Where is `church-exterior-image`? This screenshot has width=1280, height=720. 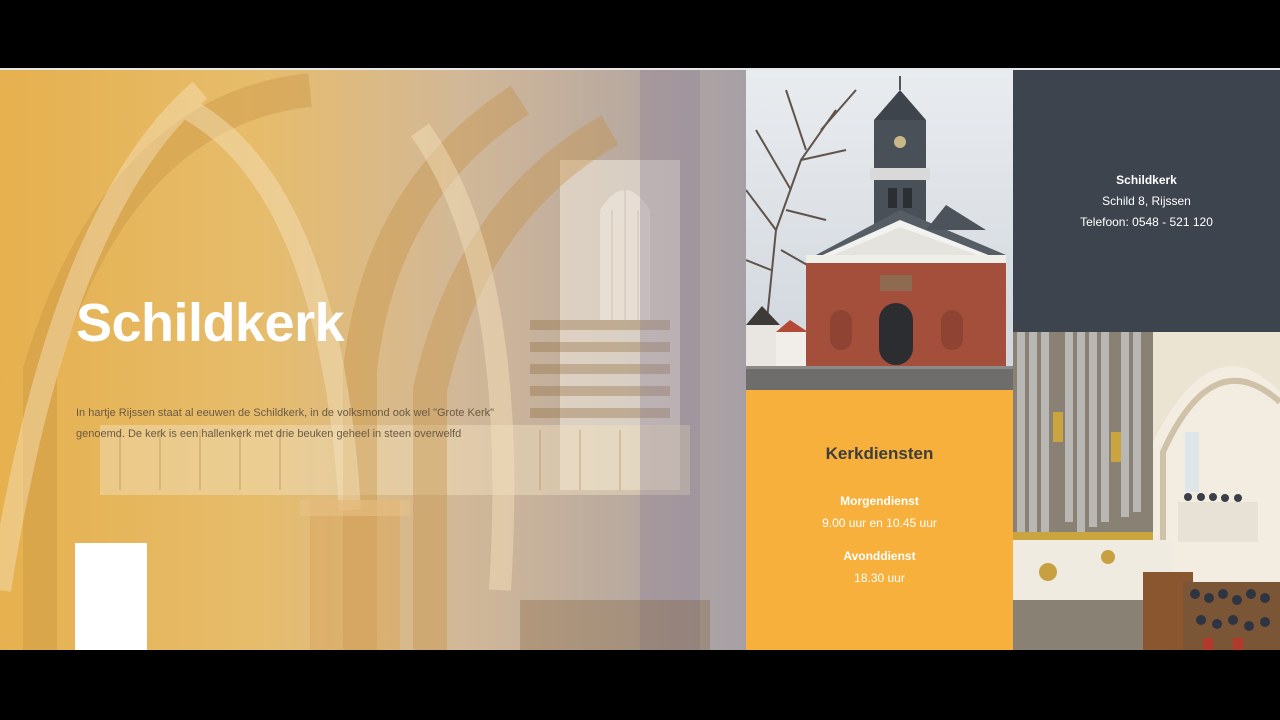 church-exterior-image is located at coordinates (879, 230).